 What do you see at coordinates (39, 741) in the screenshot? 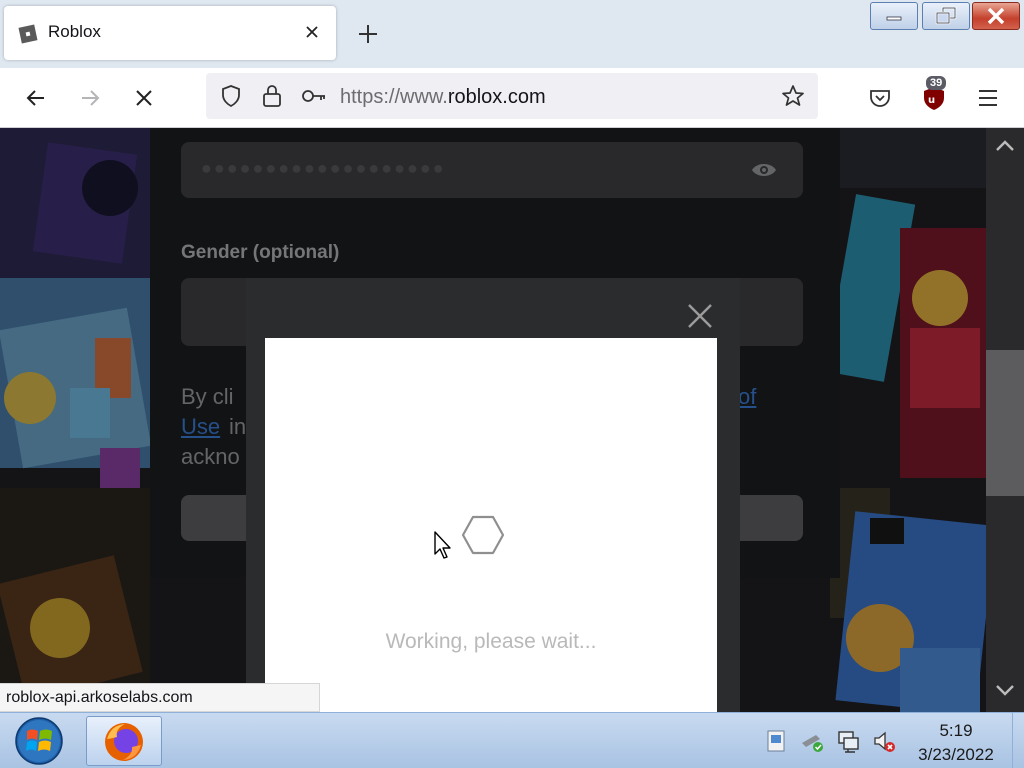
I see `windows-start-button-icon` at bounding box center [39, 741].